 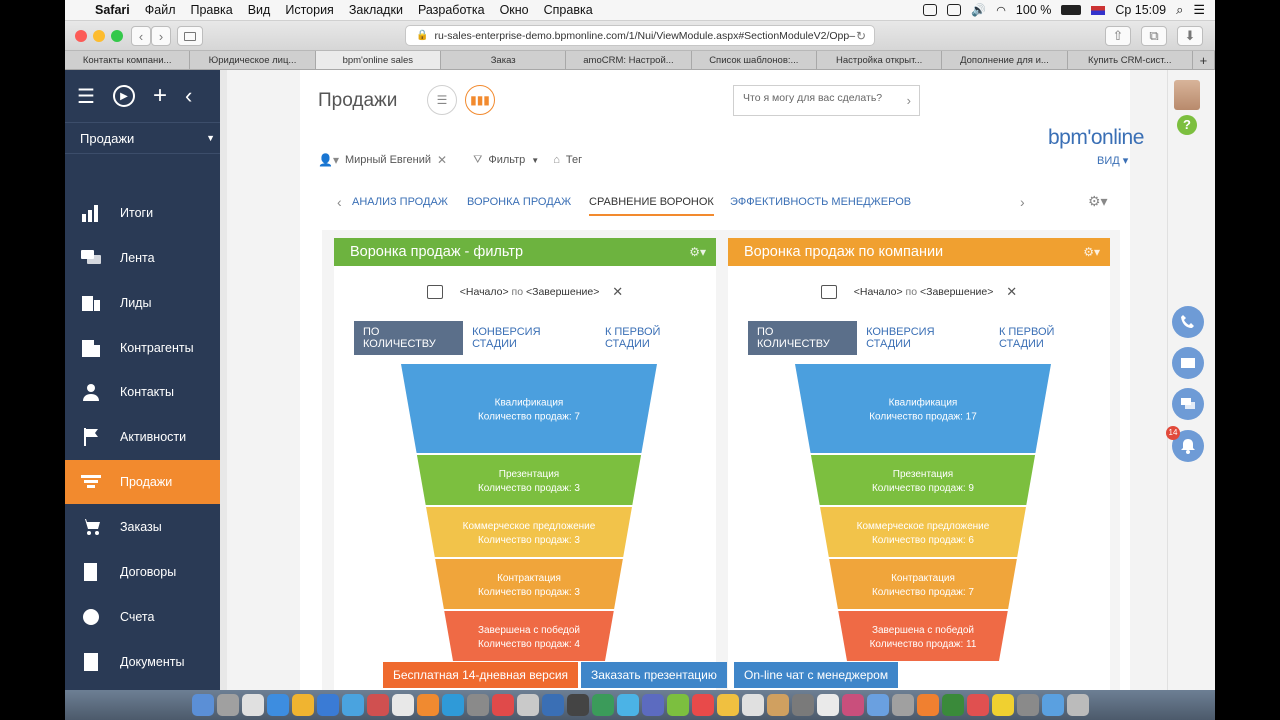 What do you see at coordinates (142, 213) in the screenshot?
I see `sidebar-item-dashboards: Итоги` at bounding box center [142, 213].